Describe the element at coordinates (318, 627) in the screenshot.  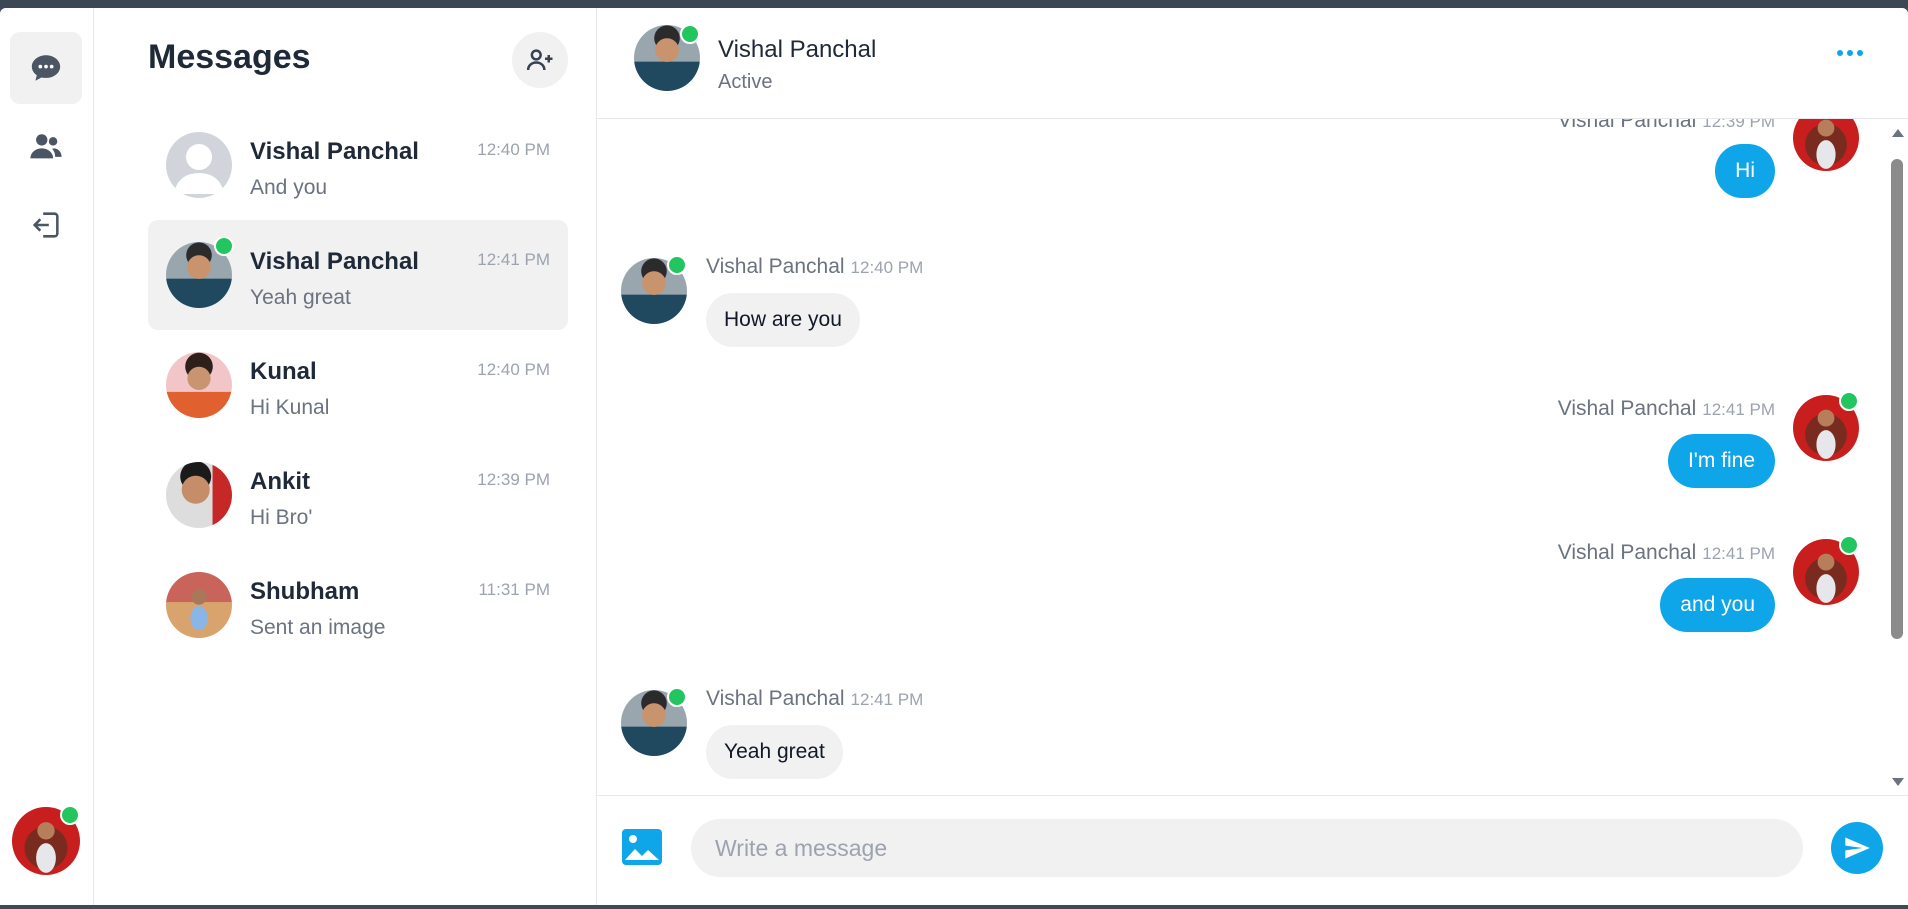
I see `last-message-preview: Sent an image` at that location.